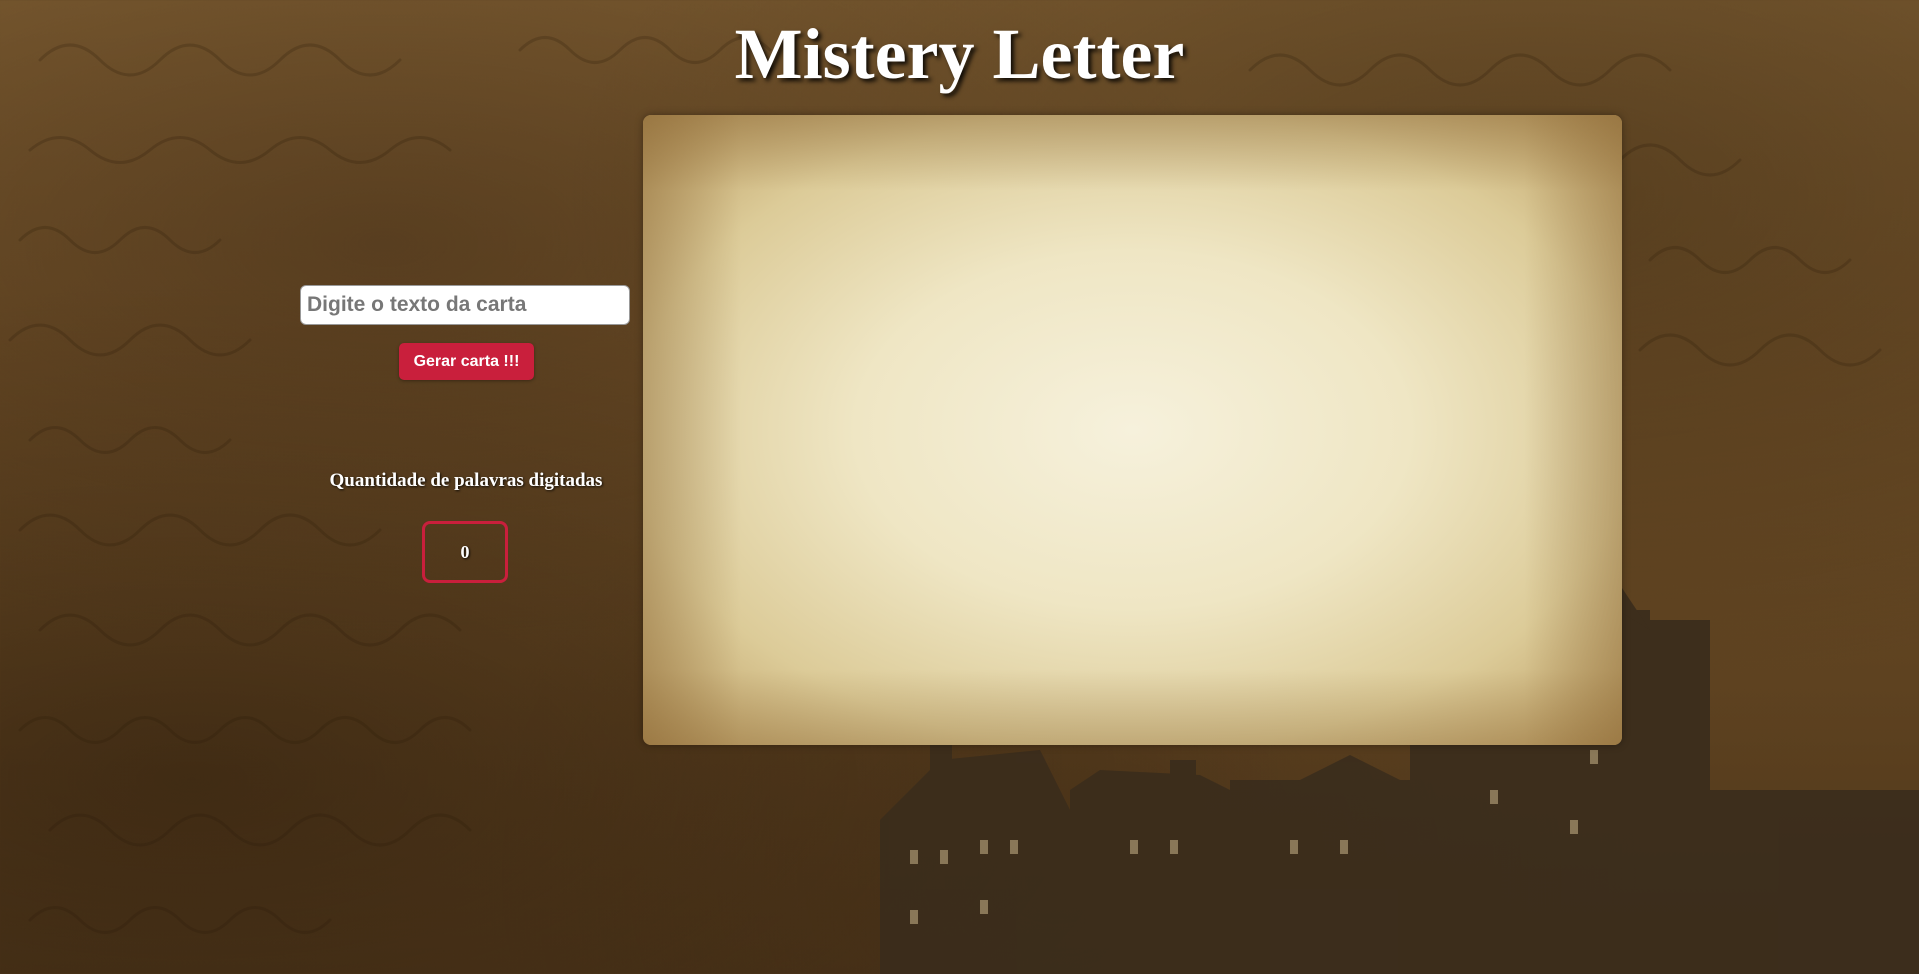 This screenshot has width=1919, height=974. I want to click on word-count-value: 0, so click(465, 551).